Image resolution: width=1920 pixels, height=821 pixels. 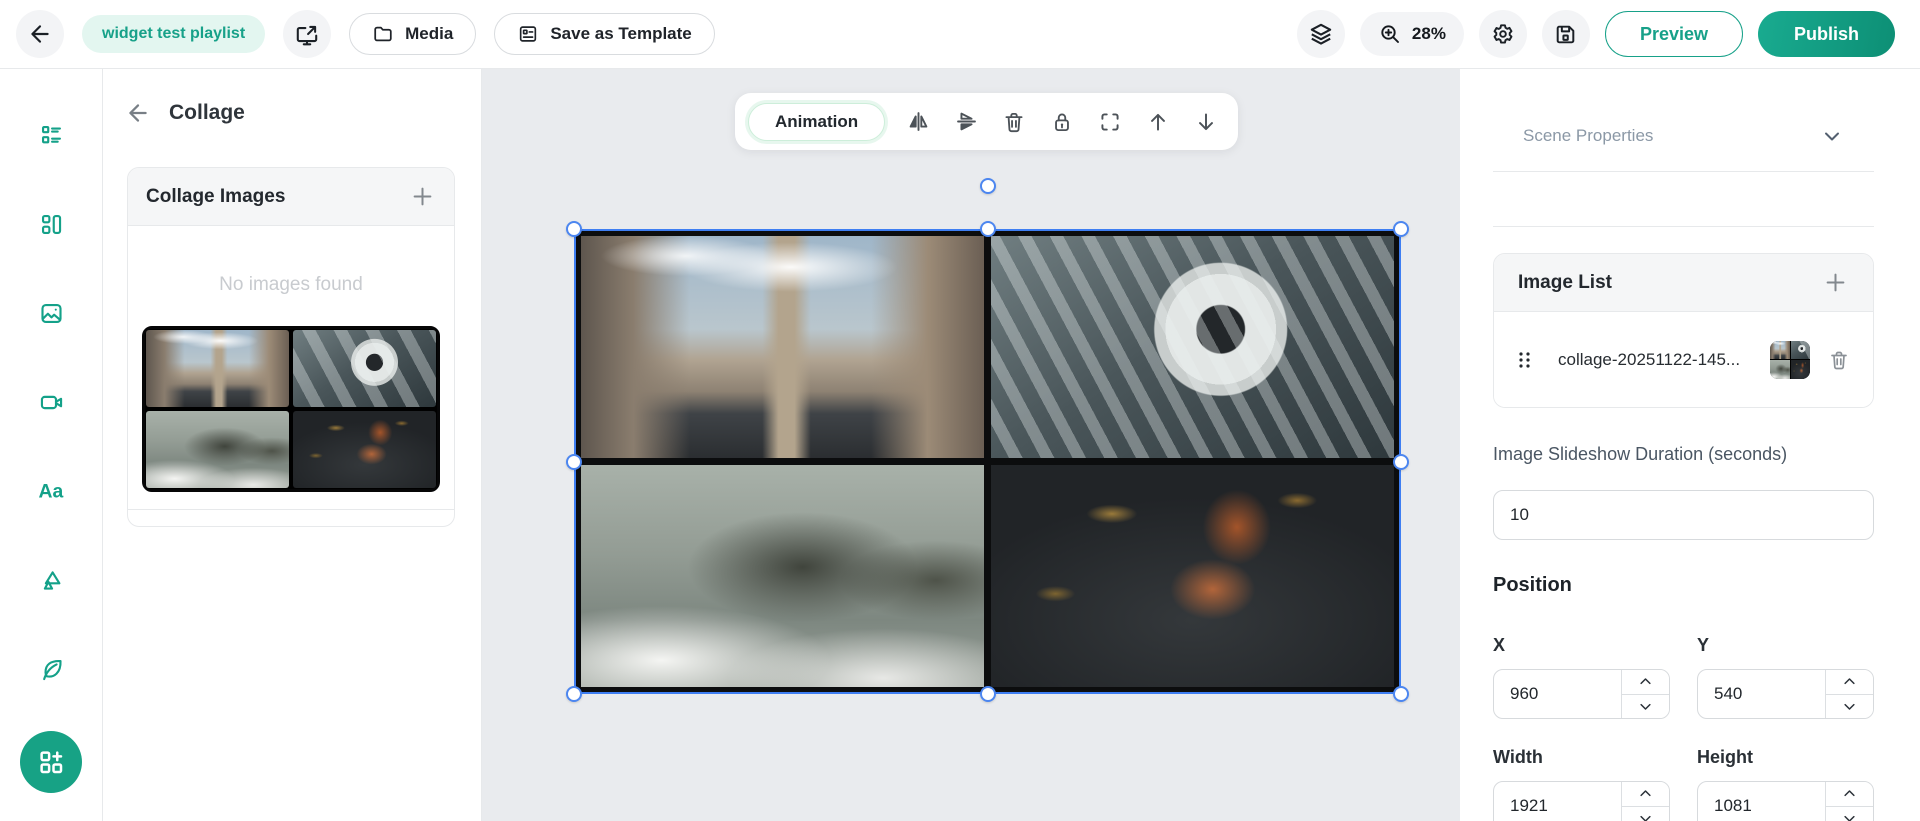 What do you see at coordinates (1849, 794) in the screenshot?
I see `height-step-up-button` at bounding box center [1849, 794].